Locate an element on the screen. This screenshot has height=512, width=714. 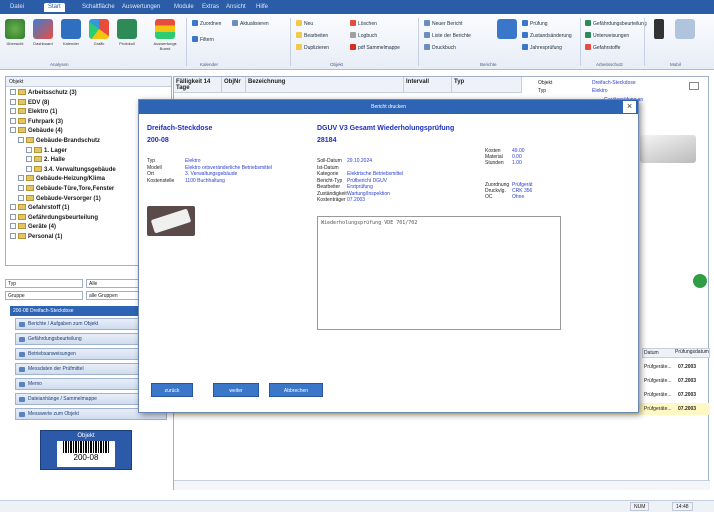
tree-node: Gebäude (4) is located at coordinates (36, 131).